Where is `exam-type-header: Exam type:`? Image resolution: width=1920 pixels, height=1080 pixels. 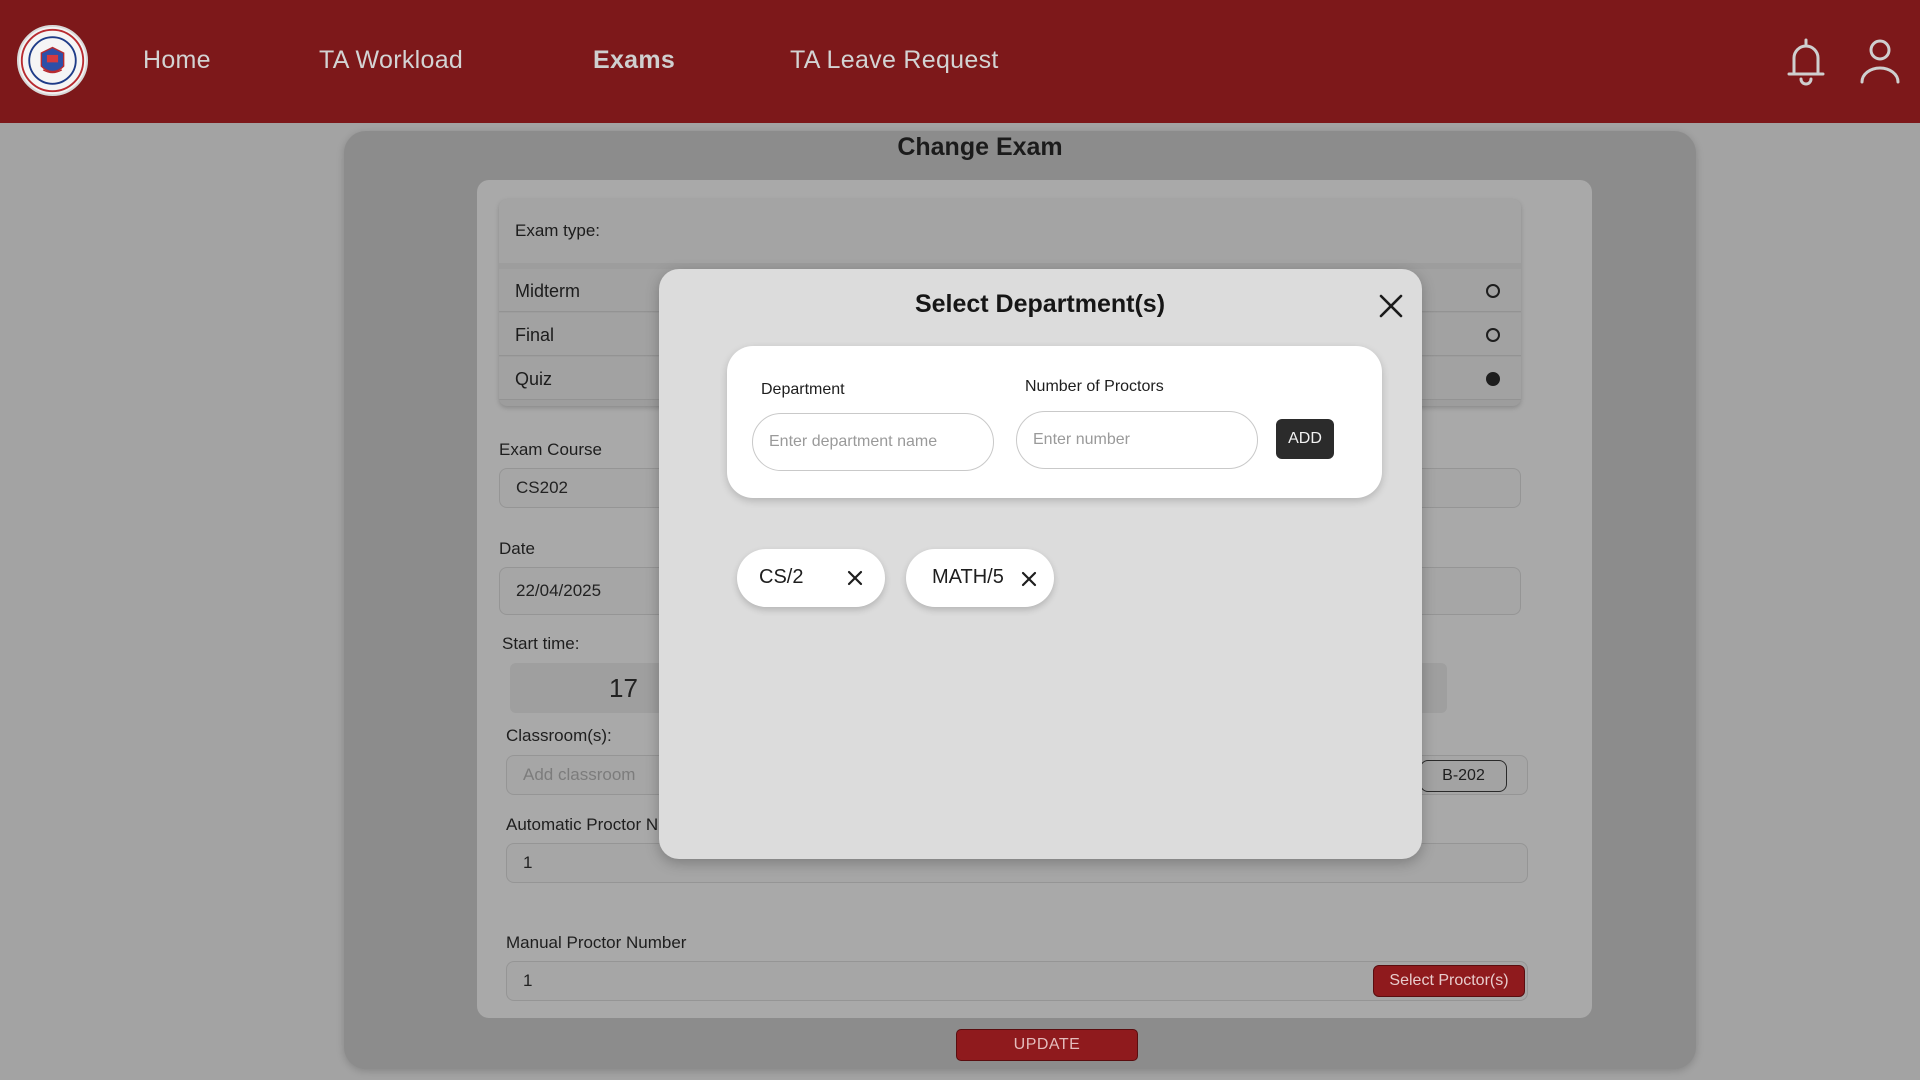 exam-type-header: Exam type: is located at coordinates (1010, 231).